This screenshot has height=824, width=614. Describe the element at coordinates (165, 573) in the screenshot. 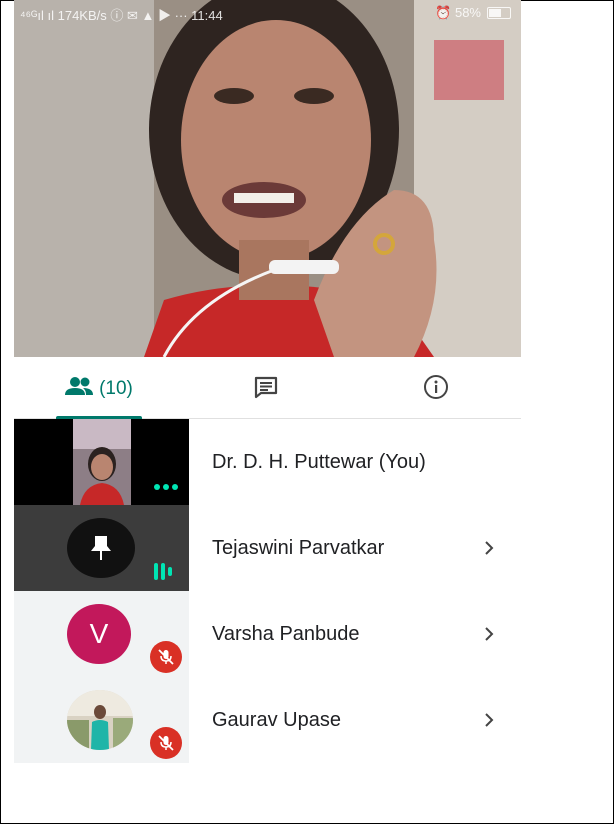

I see `speaking-icon` at that location.